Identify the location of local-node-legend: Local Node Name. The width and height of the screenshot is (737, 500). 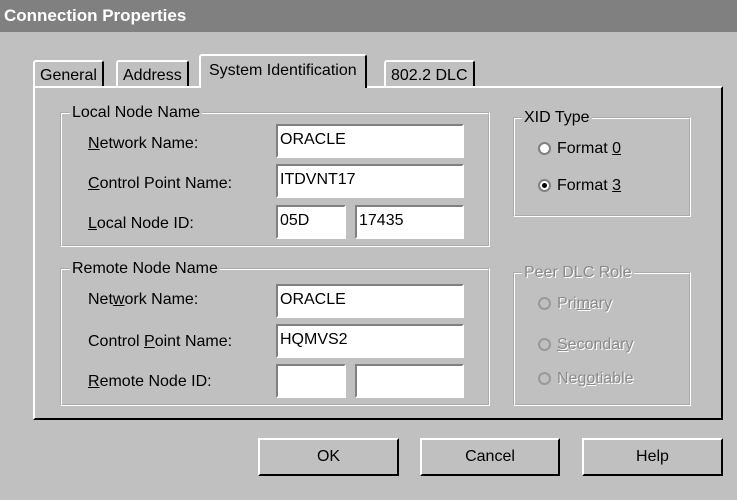
(136, 113).